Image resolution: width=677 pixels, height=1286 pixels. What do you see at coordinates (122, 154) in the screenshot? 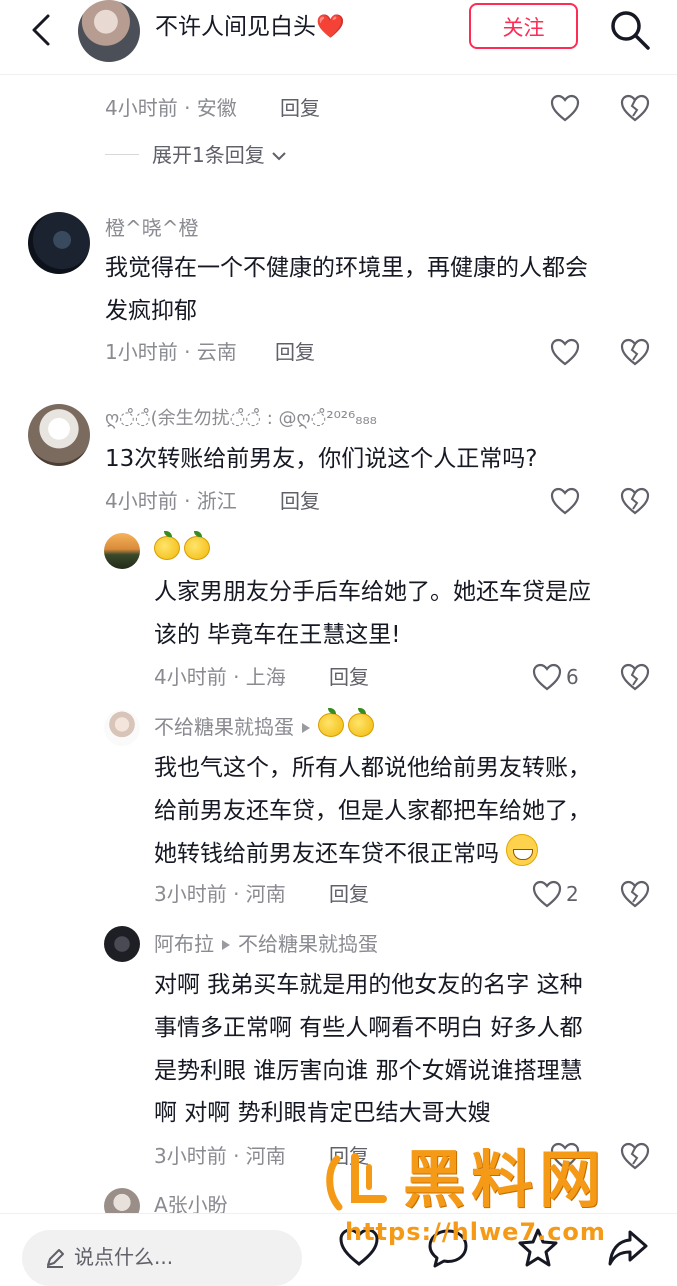
I see `expand-divider` at bounding box center [122, 154].